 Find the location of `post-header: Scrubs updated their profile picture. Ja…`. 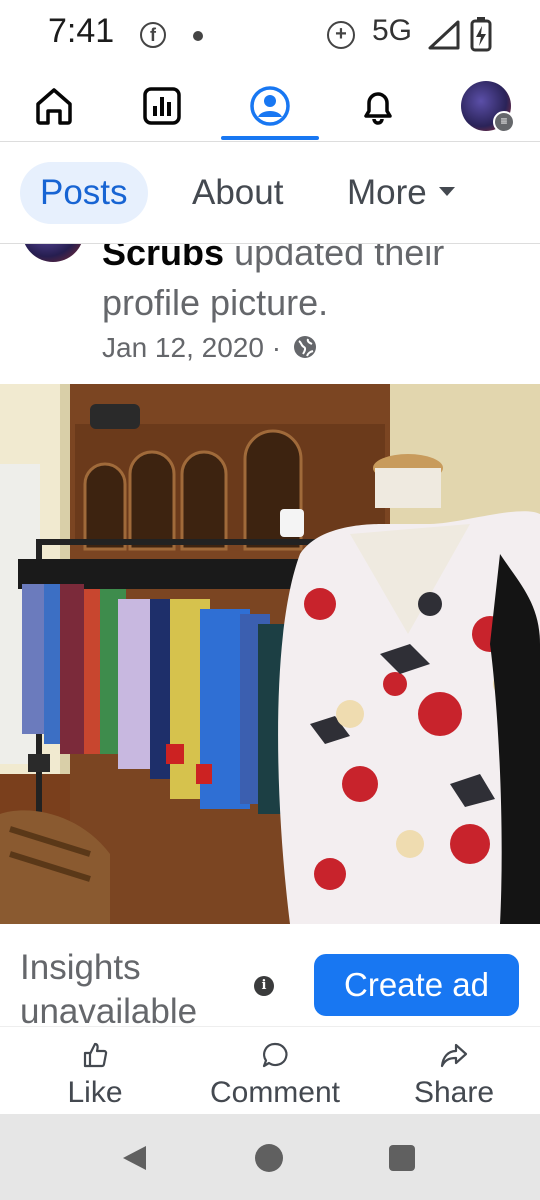

post-header: Scrubs updated their profile picture. Ja… is located at coordinates (270, 314).